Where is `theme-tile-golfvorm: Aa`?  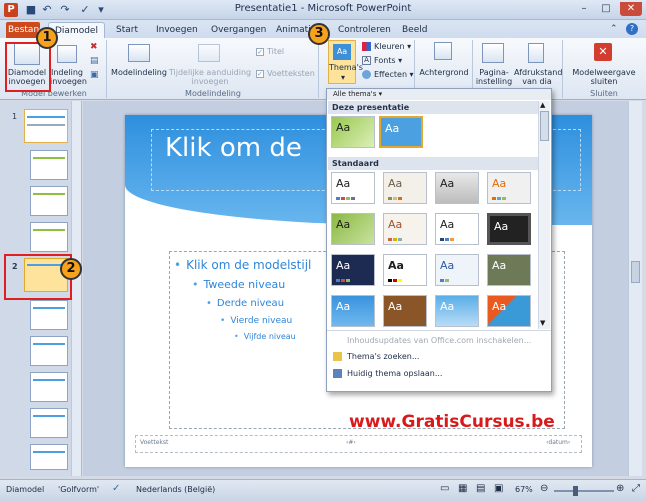 theme-tile-golfvorm: Aa is located at coordinates (401, 132).